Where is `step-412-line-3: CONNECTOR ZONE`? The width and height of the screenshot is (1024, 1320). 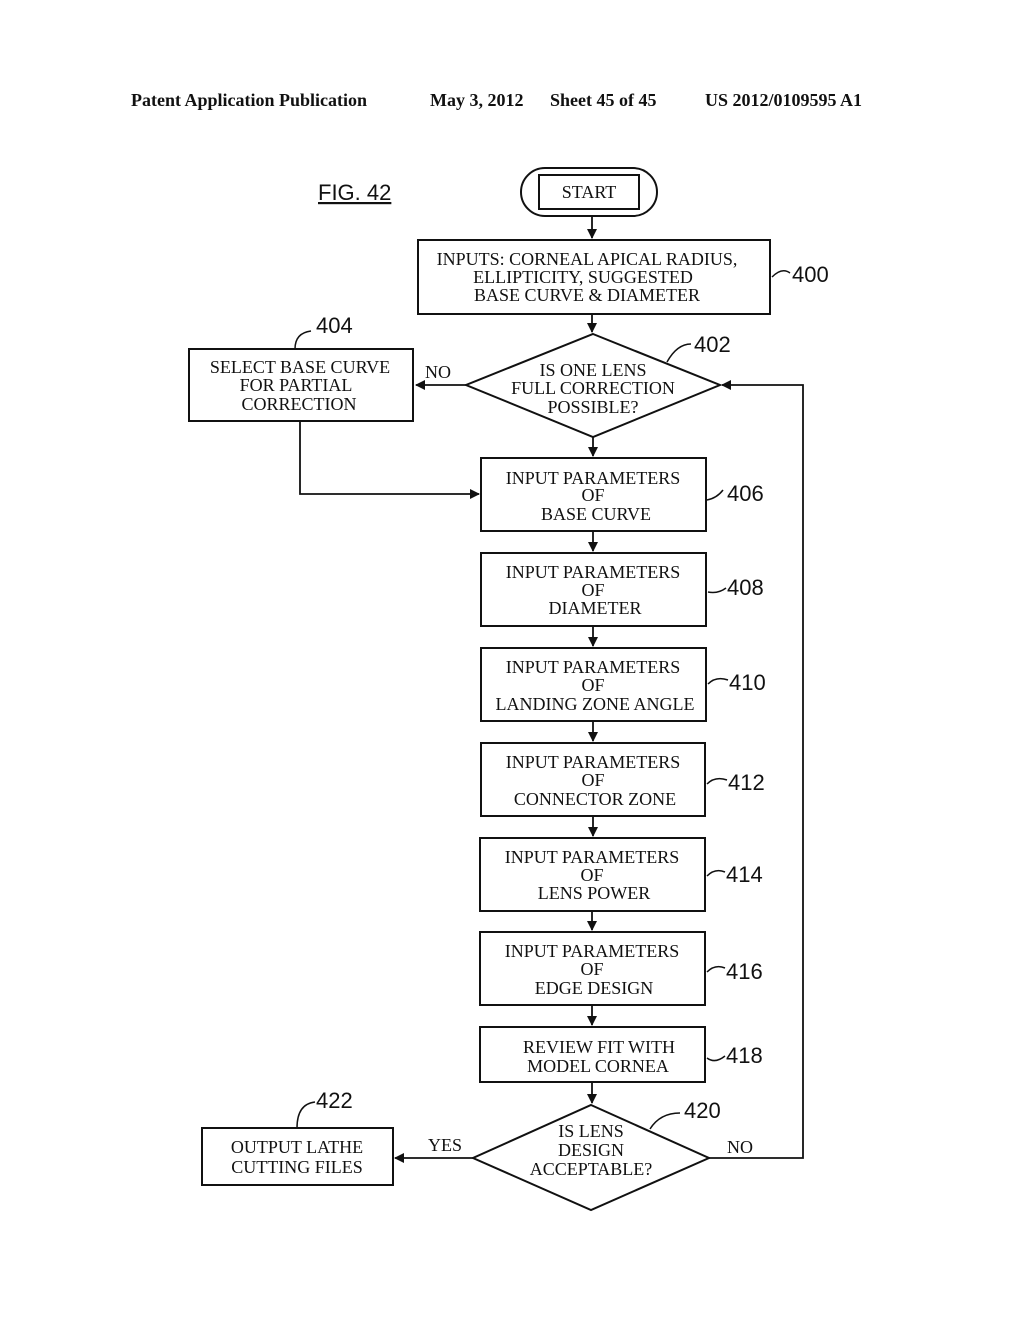 step-412-line-3: CONNECTOR ZONE is located at coordinates (595, 799).